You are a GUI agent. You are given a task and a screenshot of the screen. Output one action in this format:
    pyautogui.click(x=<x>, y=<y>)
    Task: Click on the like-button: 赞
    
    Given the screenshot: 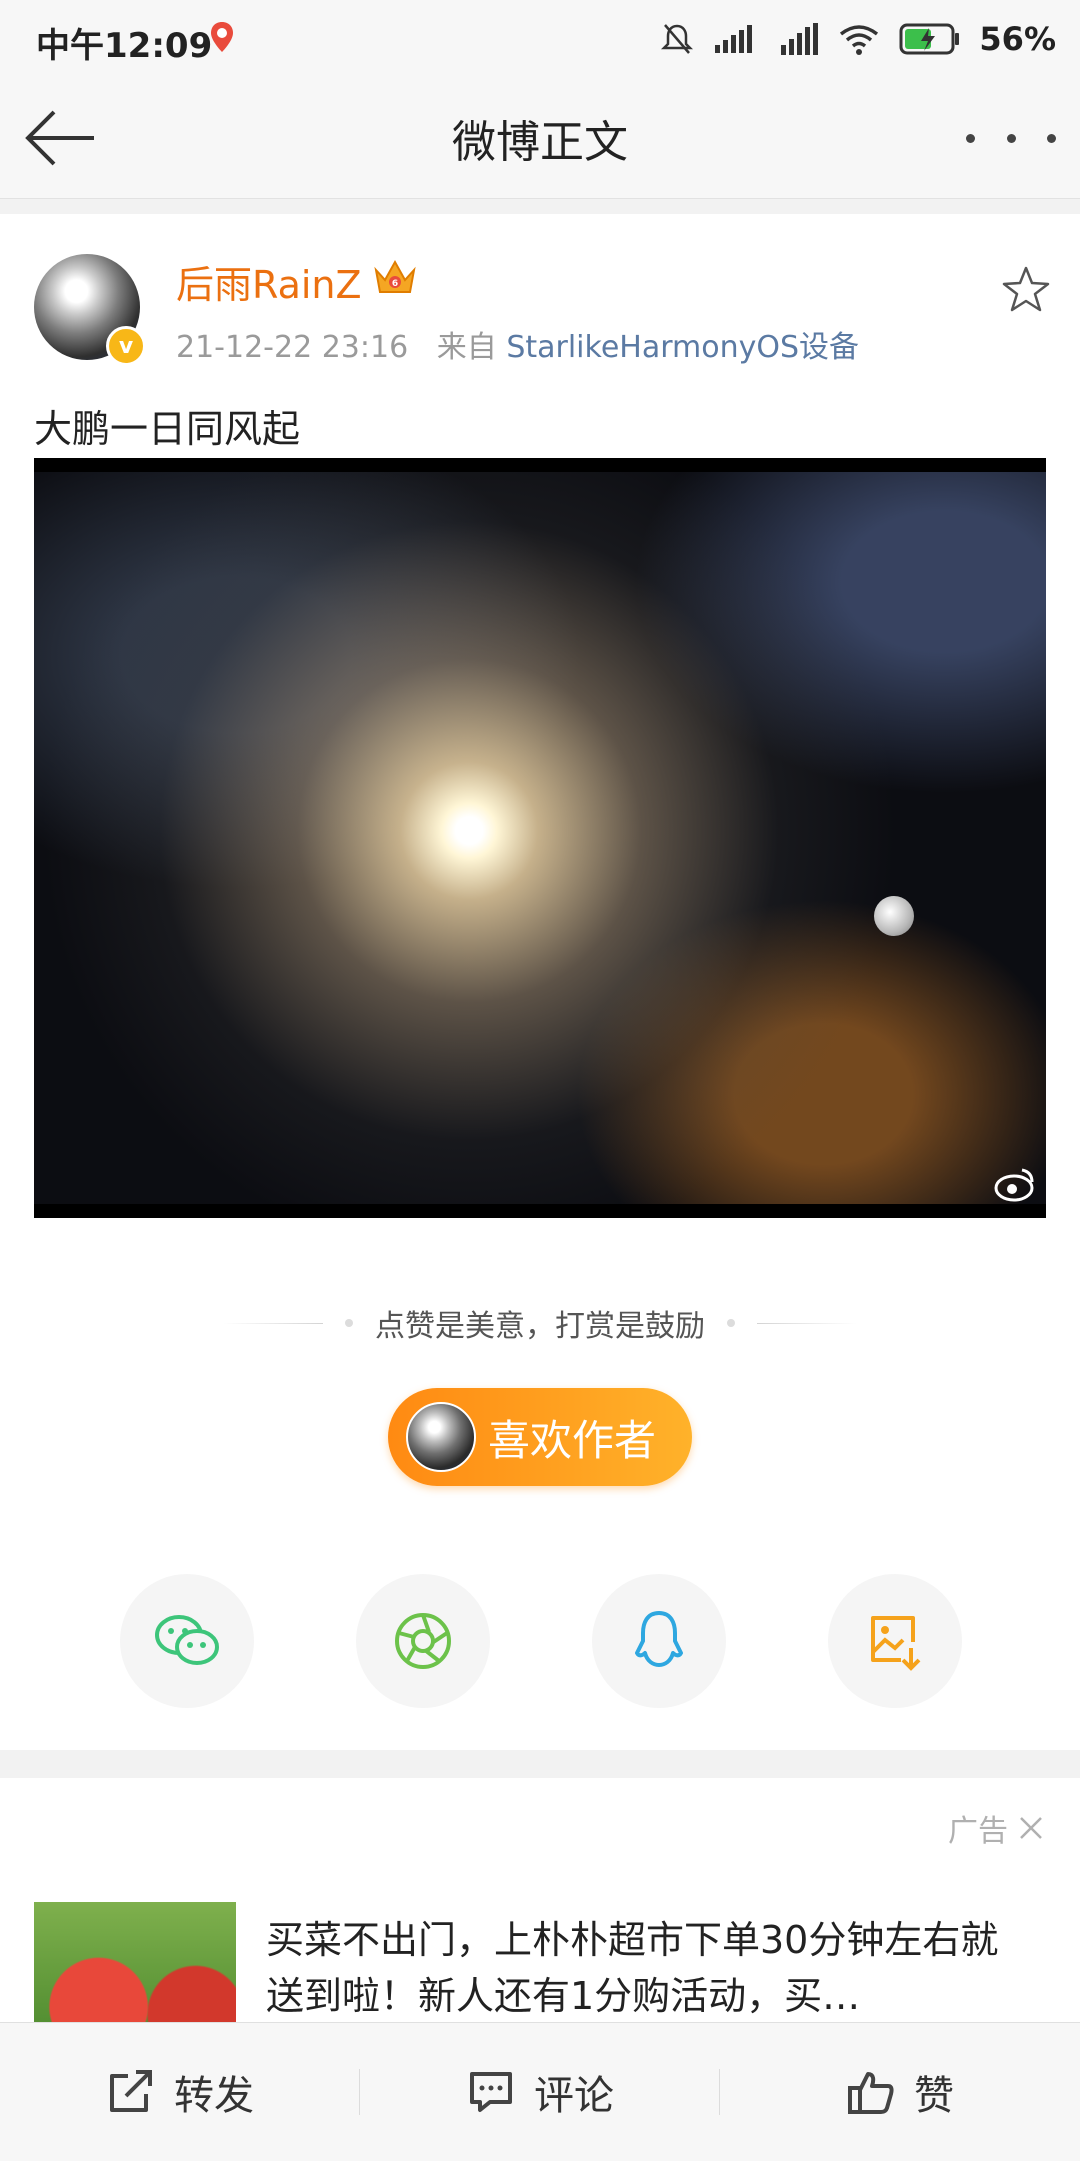 What is the action you would take?
    pyautogui.click(x=900, y=2092)
    